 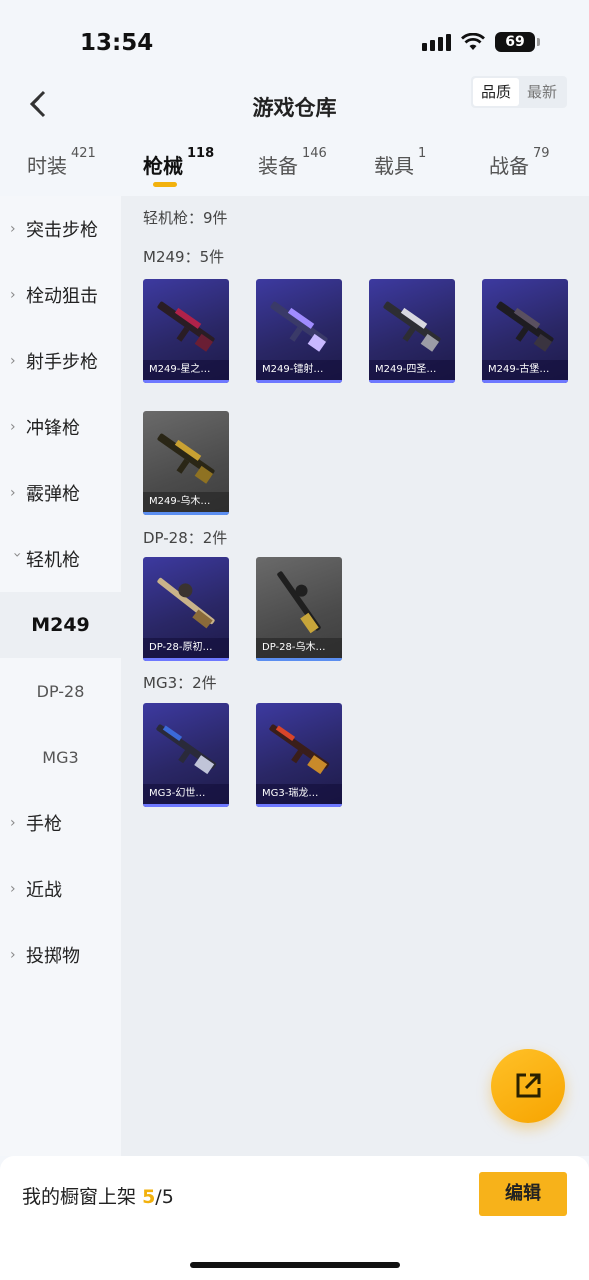 I want to click on share-button, so click(x=528, y=1086).